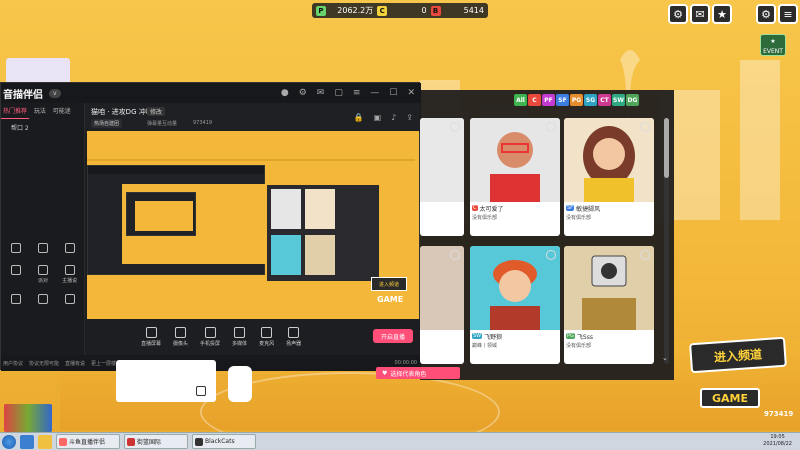 The image size is (800, 450). What do you see at coordinates (665, 358) in the screenshot?
I see `chevron-down-icon: ⌄` at bounding box center [665, 358].